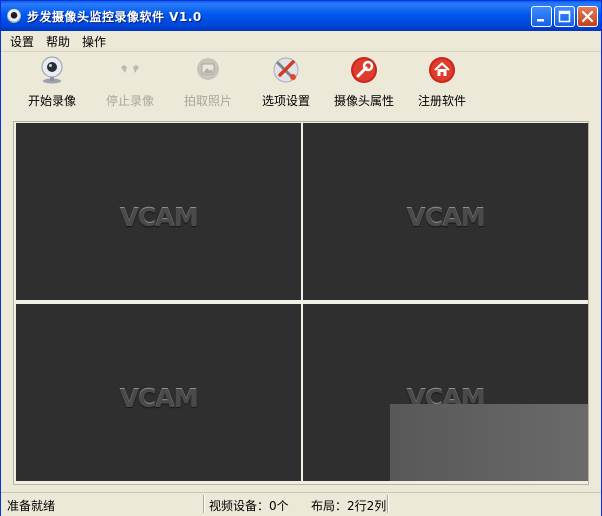 This screenshot has width=602, height=516. I want to click on options-label: 选项设置, so click(285, 101).